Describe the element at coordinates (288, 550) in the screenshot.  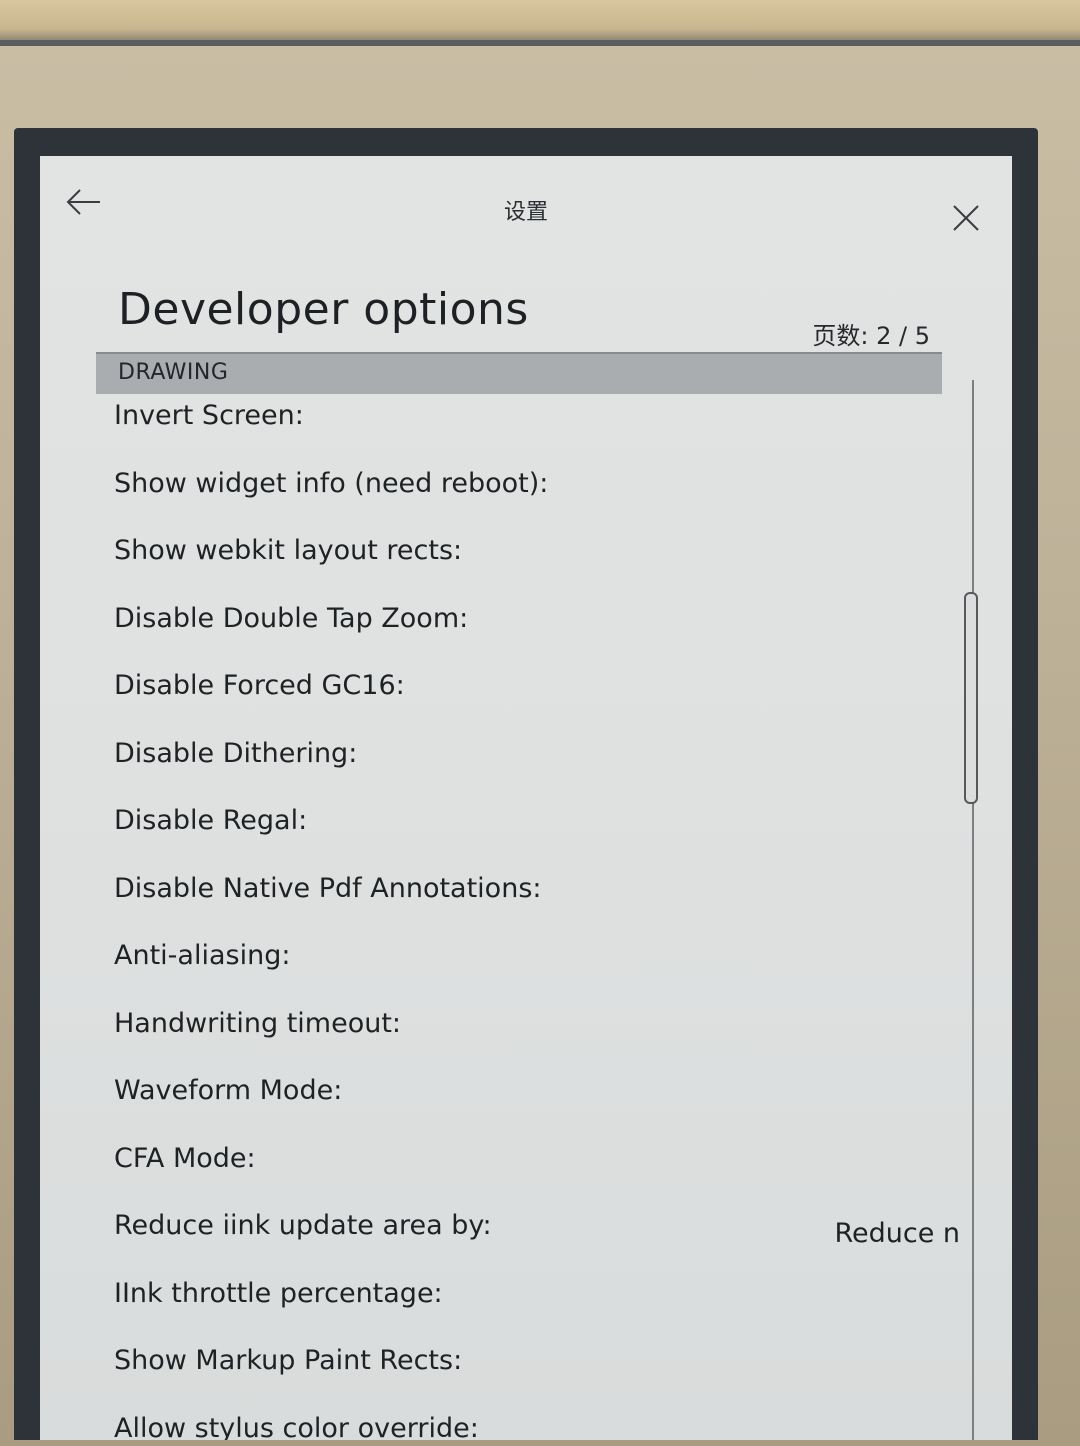
I see `option-label: Show webkit layout rects:` at that location.